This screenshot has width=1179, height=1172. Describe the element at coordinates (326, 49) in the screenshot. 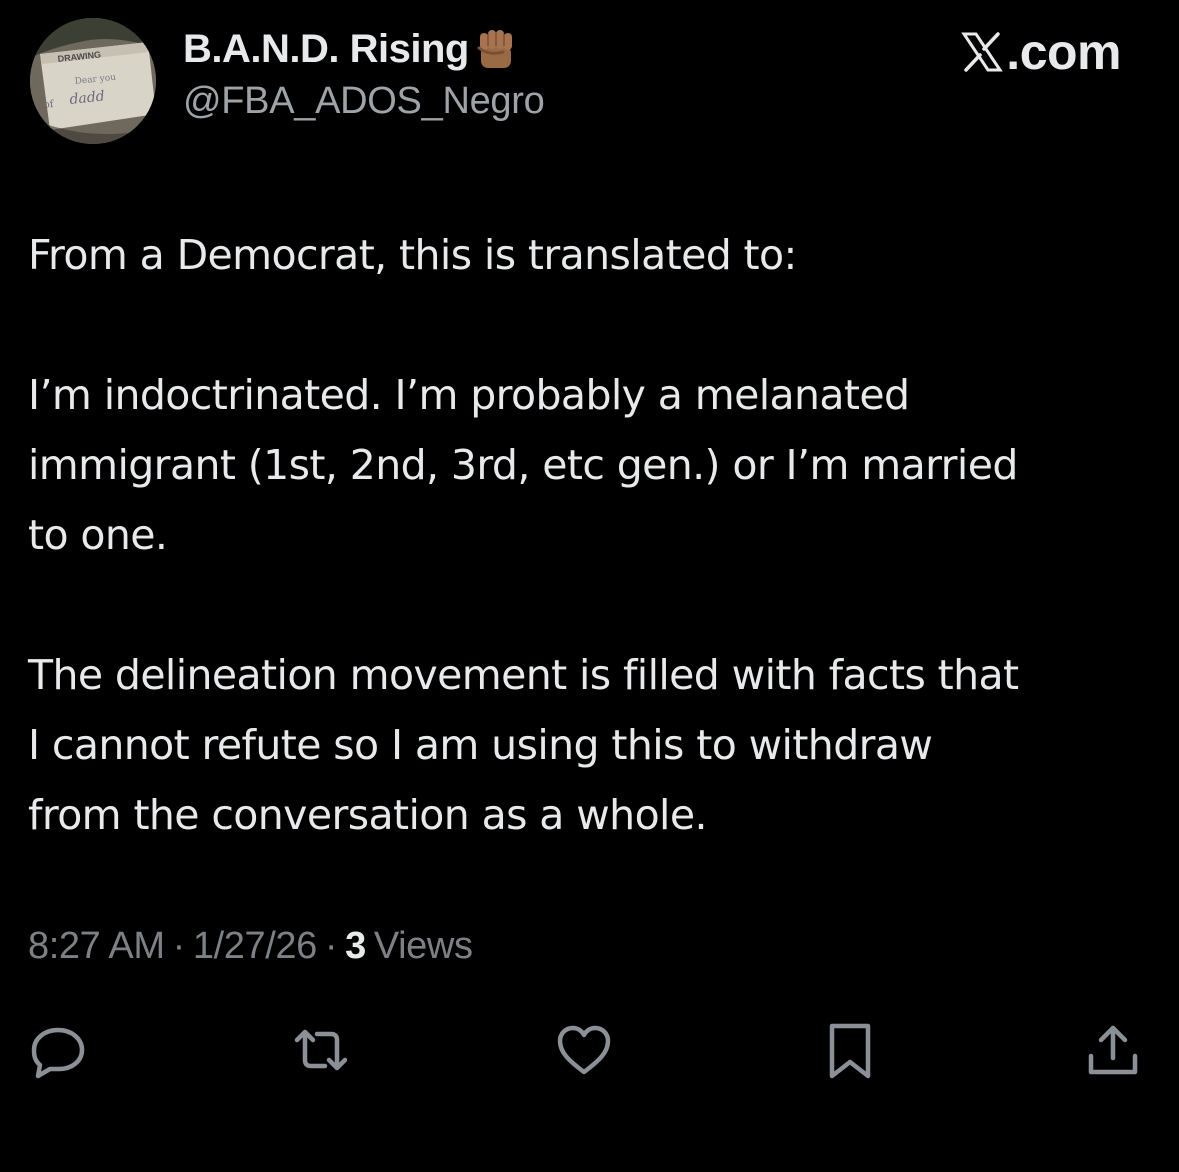

I see `display-name: B.A.N.D. Rising` at that location.